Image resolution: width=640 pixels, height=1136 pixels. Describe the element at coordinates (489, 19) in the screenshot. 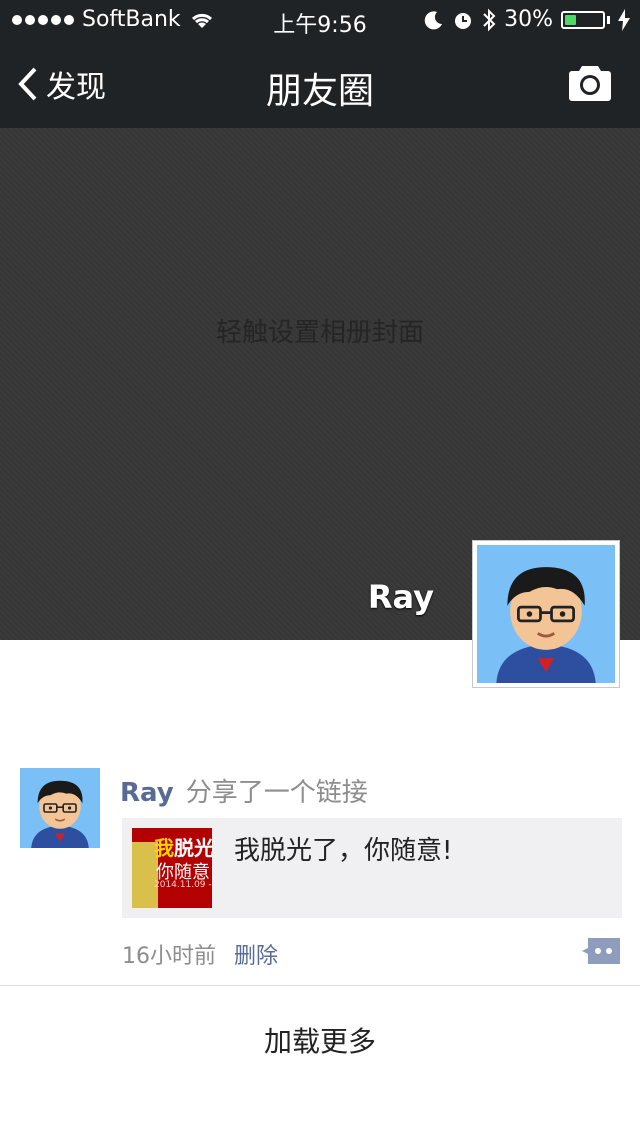

I see `bluetooth-icon` at that location.